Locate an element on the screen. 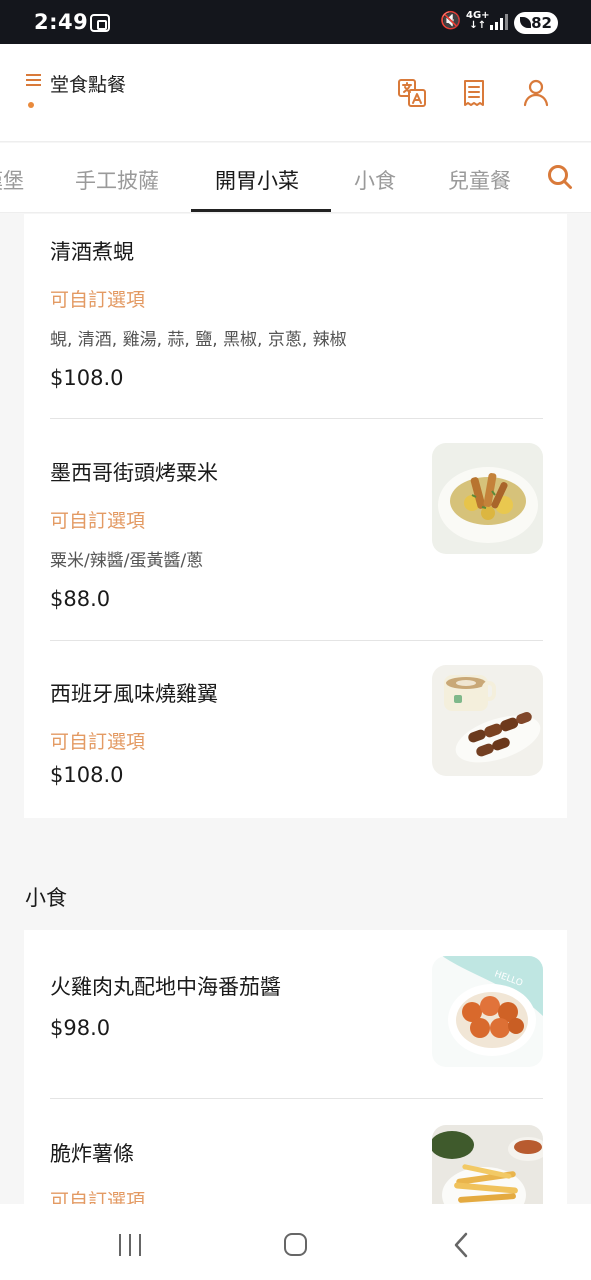 This screenshot has height=1280, width=591. battery-indicator: 82 is located at coordinates (536, 23).